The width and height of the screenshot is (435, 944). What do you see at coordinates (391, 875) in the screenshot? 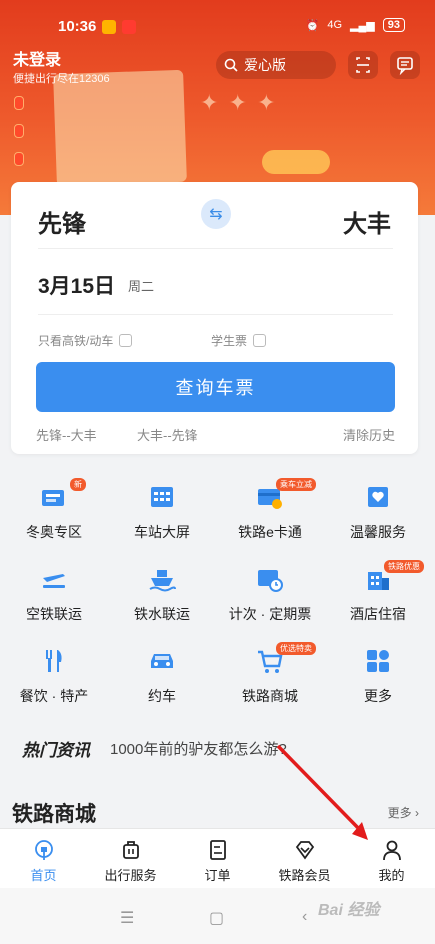
I see `tab-label: 我的` at bounding box center [391, 875].